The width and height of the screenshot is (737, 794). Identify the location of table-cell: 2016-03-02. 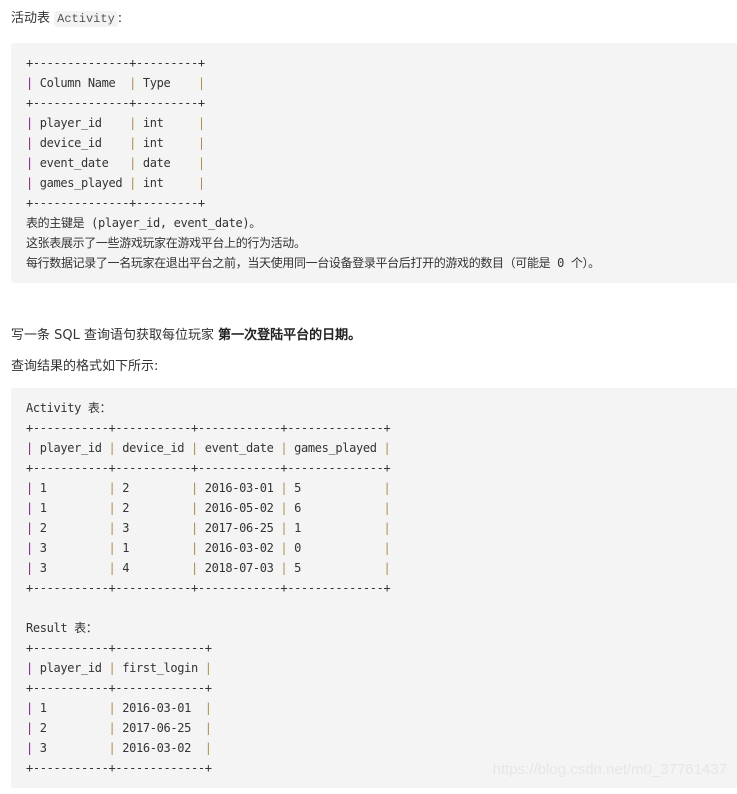
(156, 748).